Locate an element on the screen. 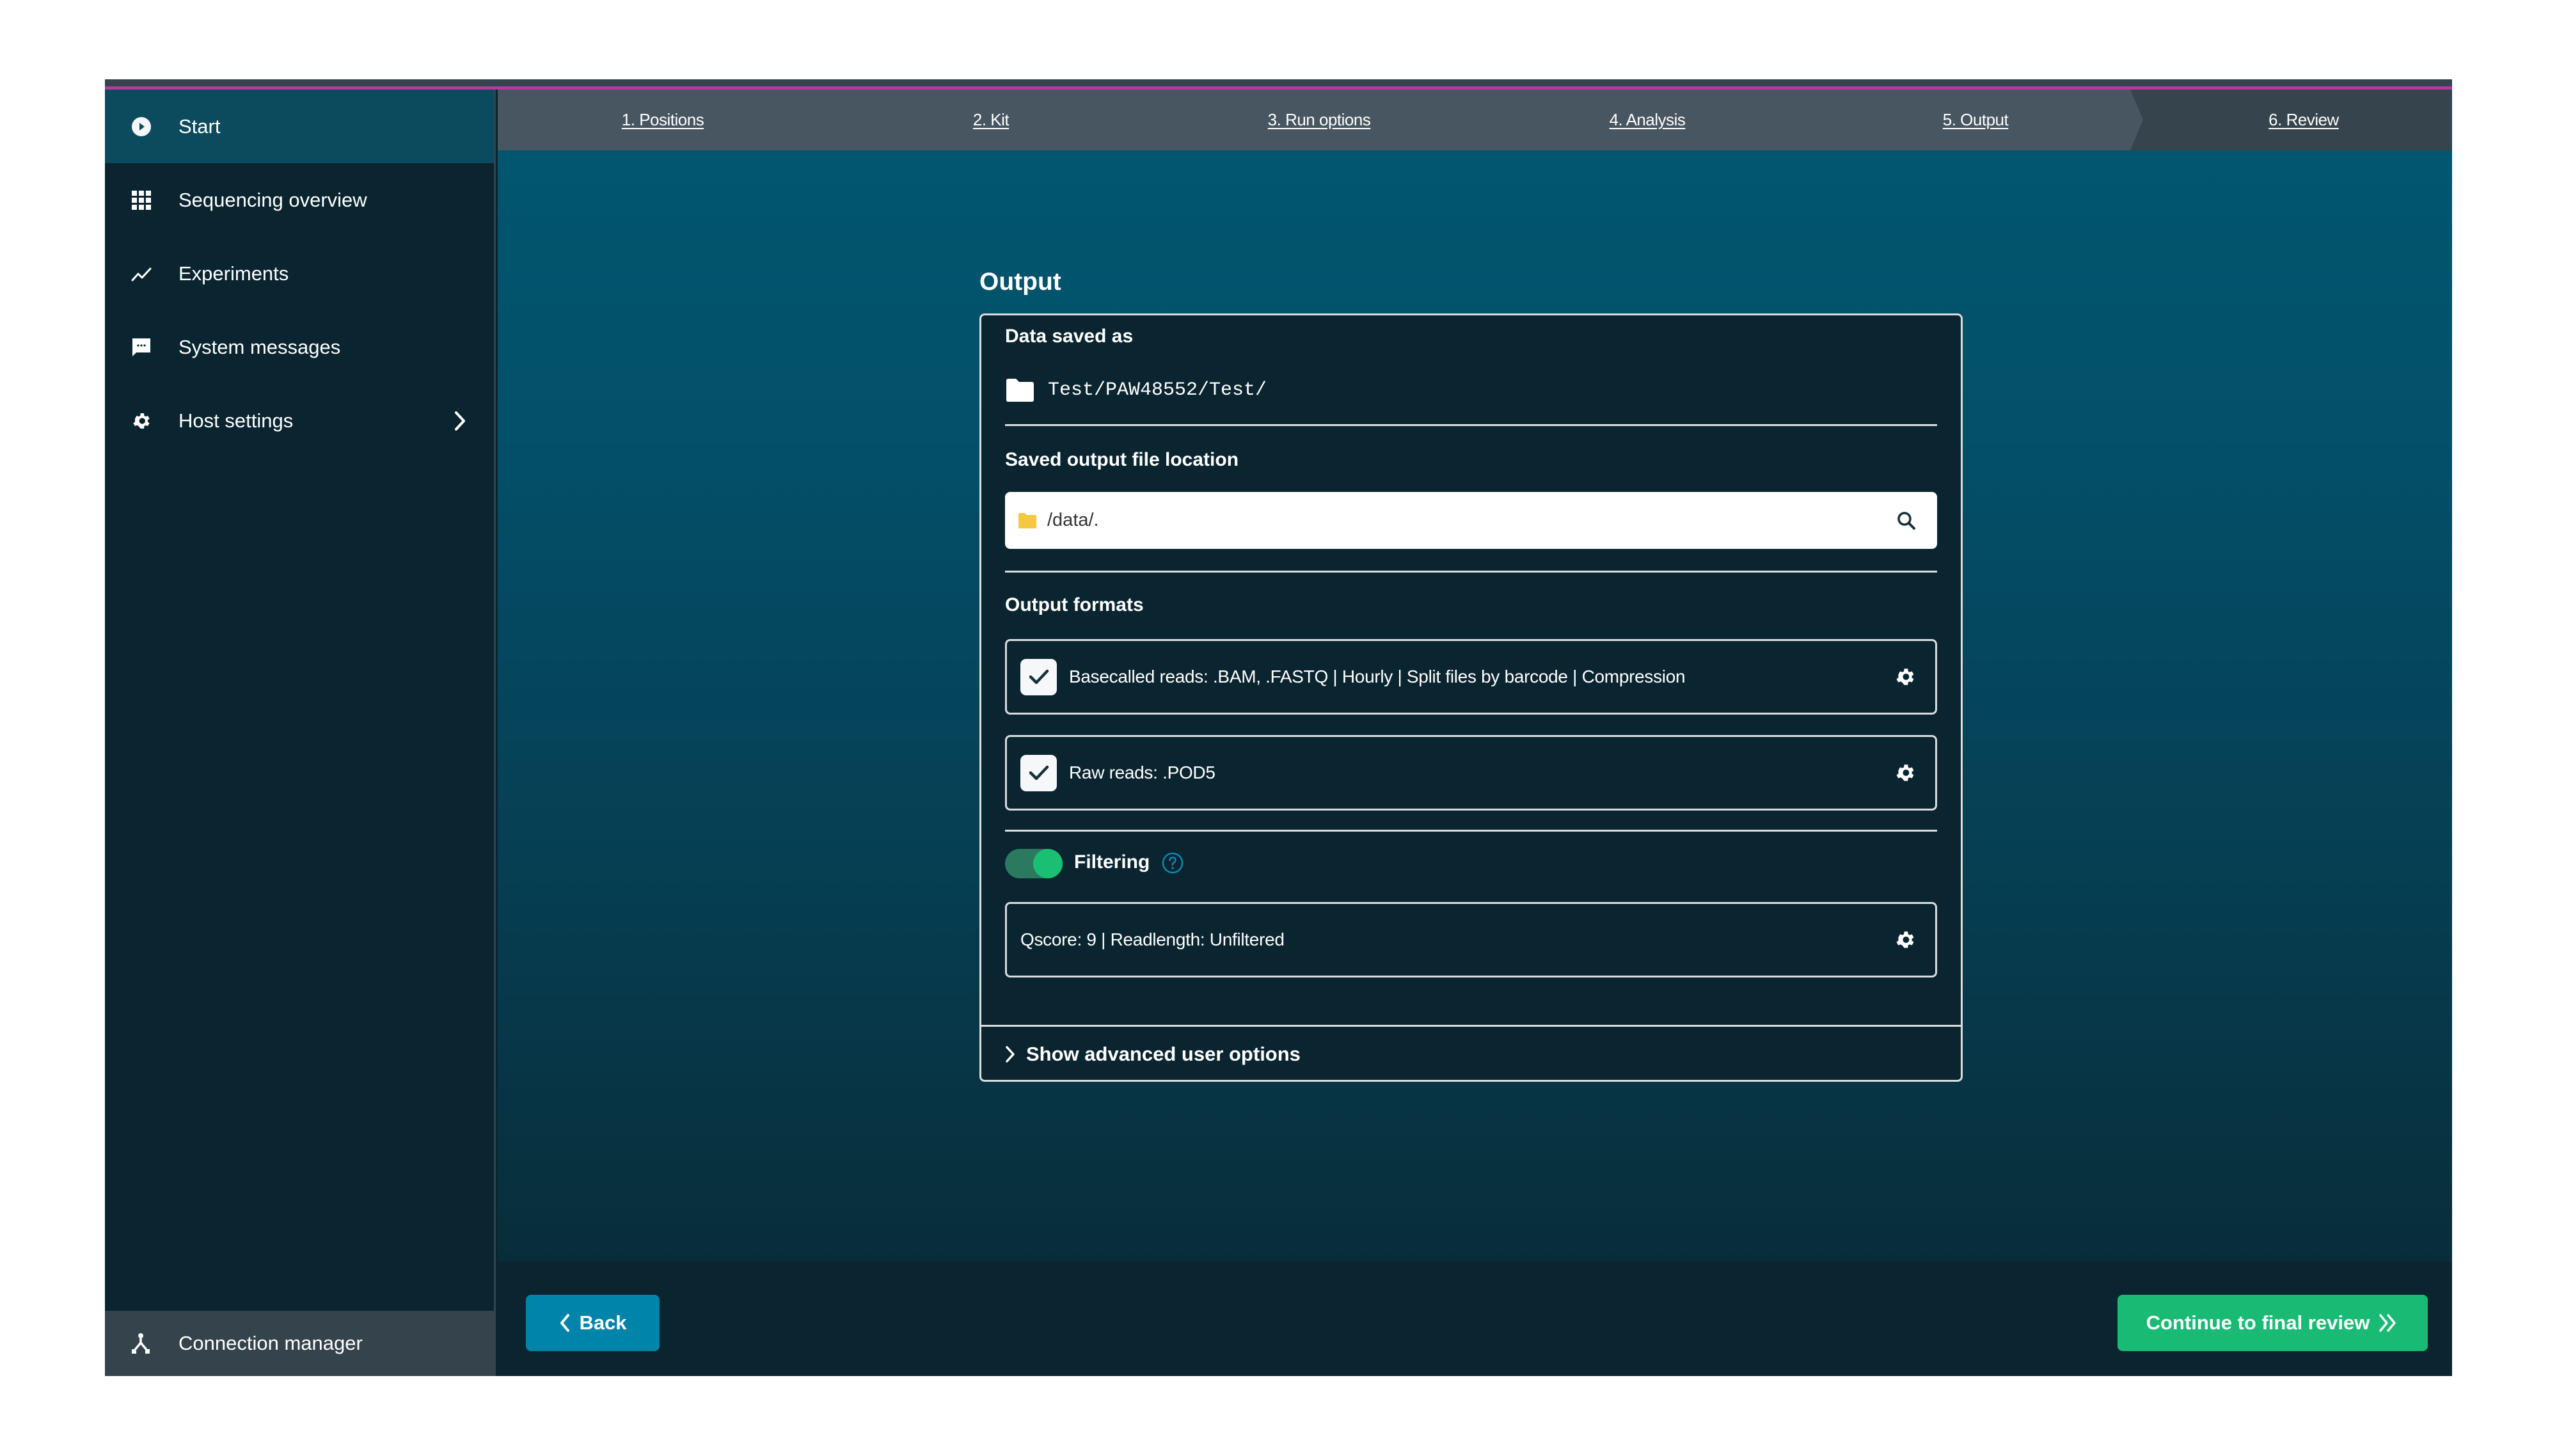 This screenshot has width=2557, height=1456. show-advanced-options-toggle: Show advanced user options is located at coordinates (1152, 1054).